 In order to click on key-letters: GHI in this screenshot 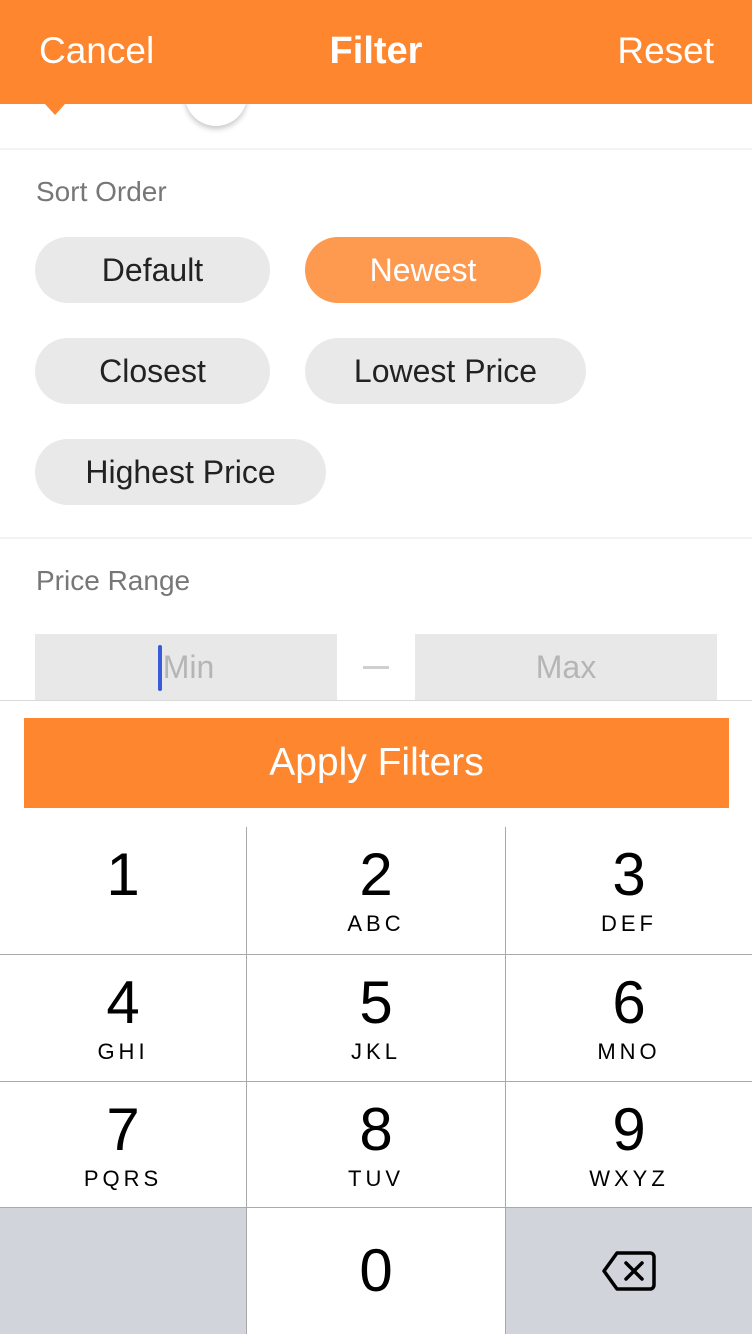, I will do `click(123, 1051)`.